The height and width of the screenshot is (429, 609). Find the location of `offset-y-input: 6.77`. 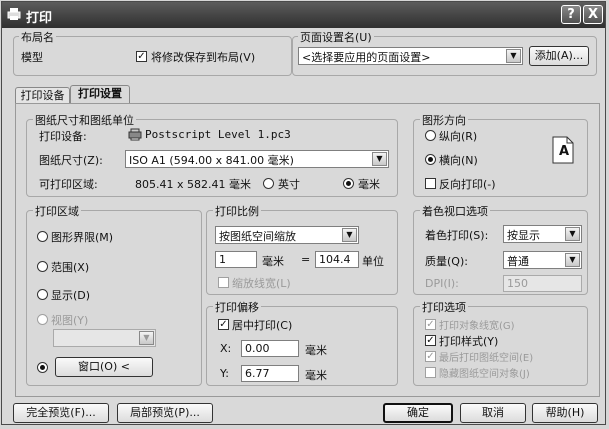

offset-y-input: 6.77 is located at coordinates (270, 373).